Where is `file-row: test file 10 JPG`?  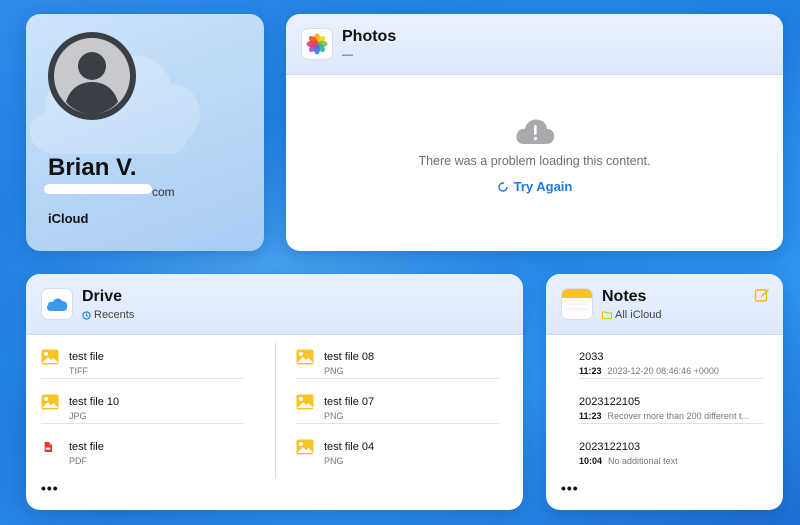 file-row: test file 10 JPG is located at coordinates (142, 402).